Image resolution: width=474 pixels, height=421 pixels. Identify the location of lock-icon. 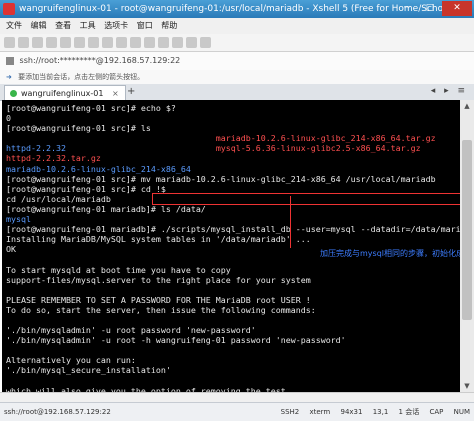
(177, 42).